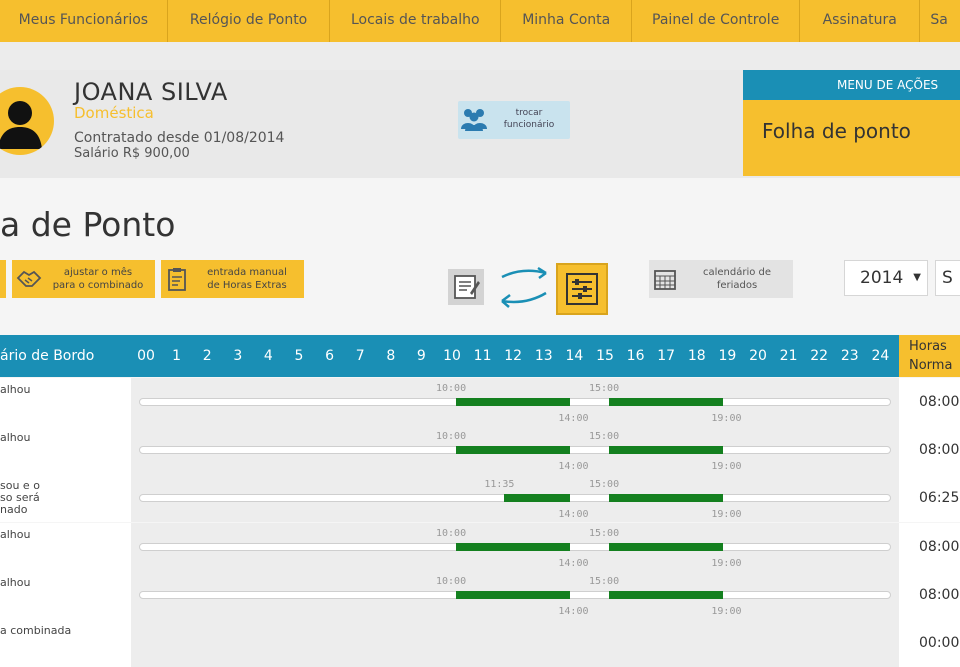 The height and width of the screenshot is (667, 960). Describe the element at coordinates (513, 356) in the screenshot. I see `hour-label: 12` at that location.